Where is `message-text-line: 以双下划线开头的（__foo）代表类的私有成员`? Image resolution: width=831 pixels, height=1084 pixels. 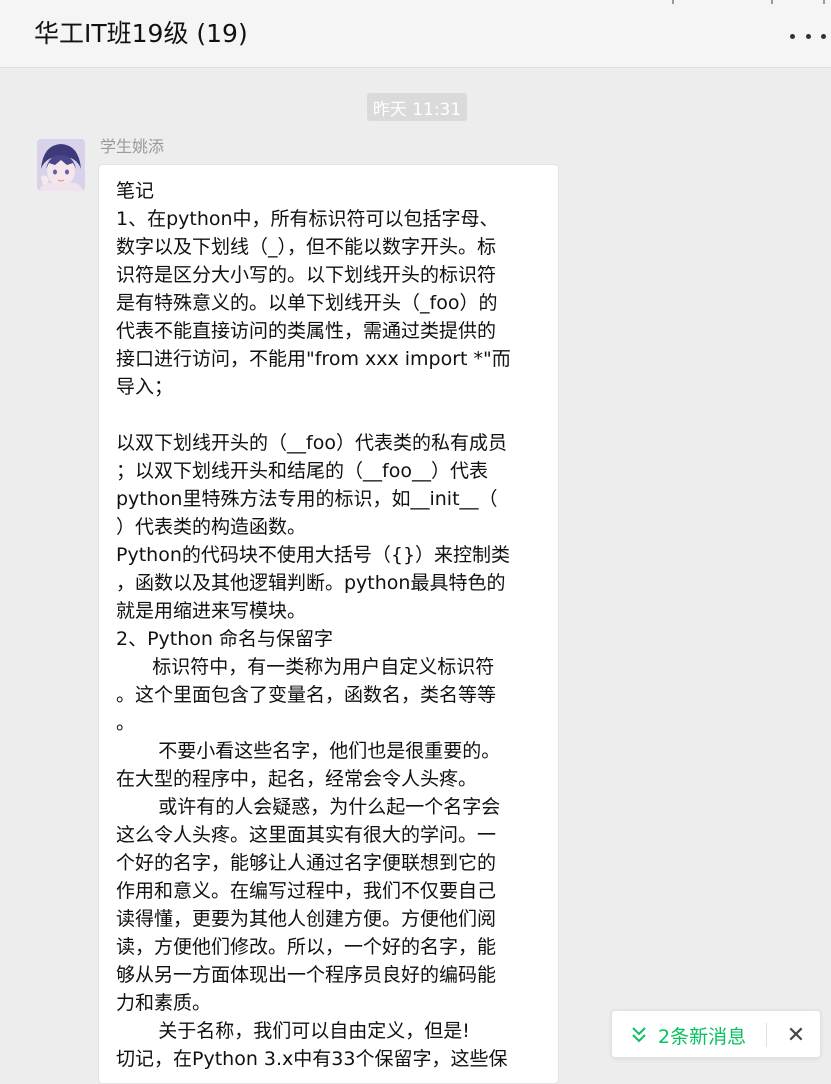
message-text-line: 以双下划线开头的（__foo）代表类的私有成员 is located at coordinates (311, 443).